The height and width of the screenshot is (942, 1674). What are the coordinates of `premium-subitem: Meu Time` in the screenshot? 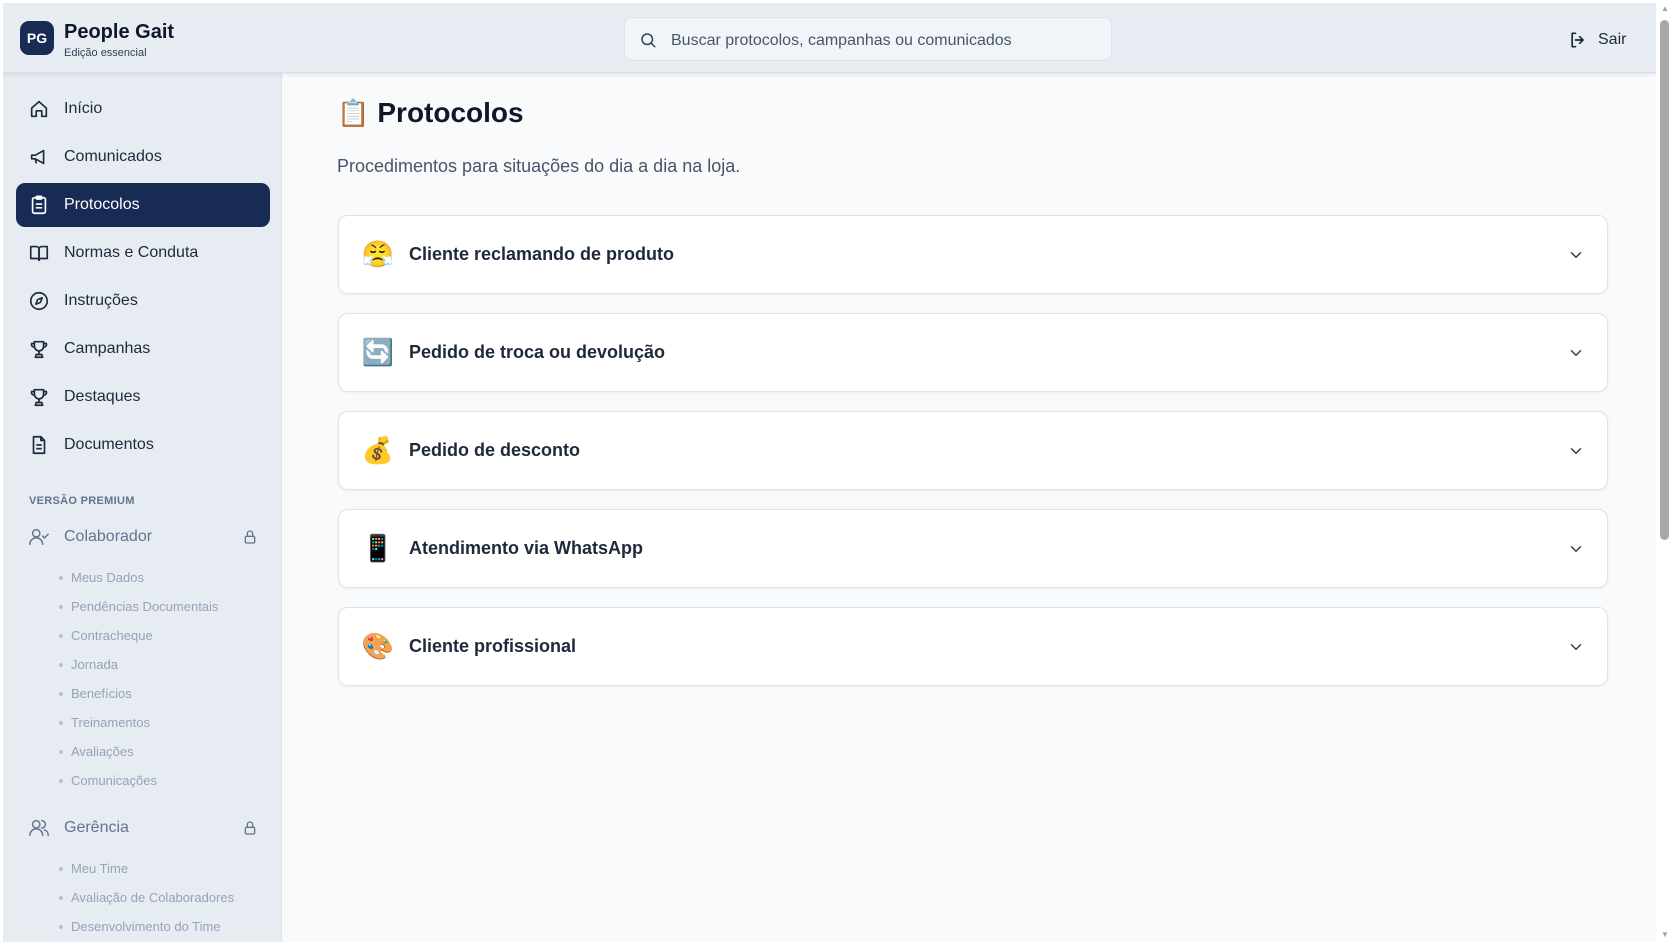 It's located at (93, 868).